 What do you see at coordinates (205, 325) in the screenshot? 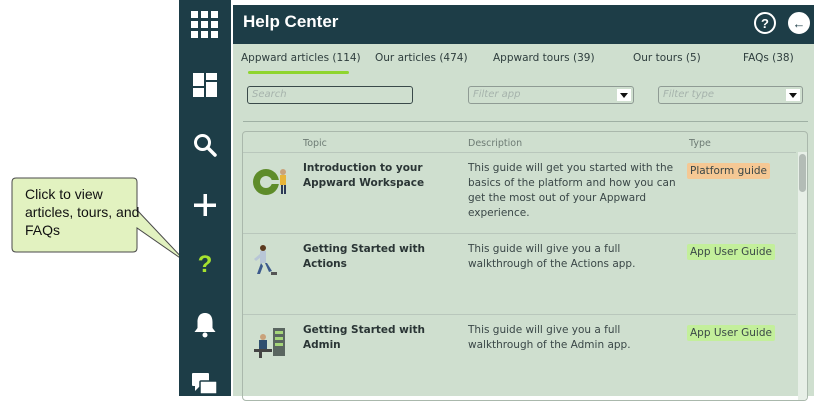
I see `bell-icon` at bounding box center [205, 325].